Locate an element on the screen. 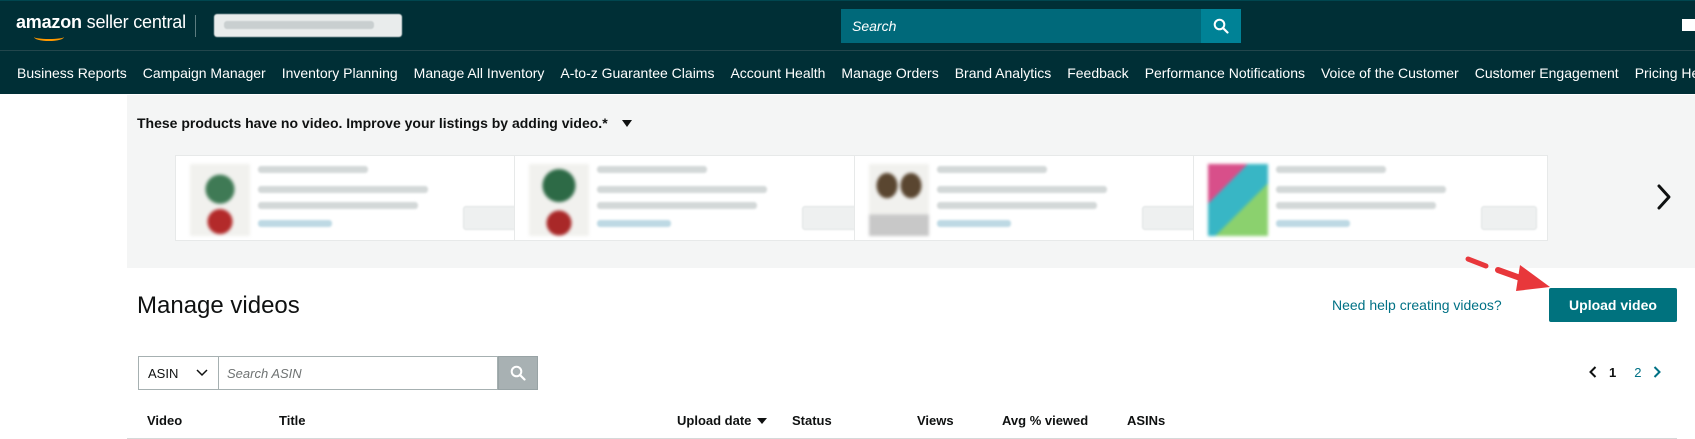 The image size is (1695, 439). pagination-next-button is located at coordinates (1657, 372).